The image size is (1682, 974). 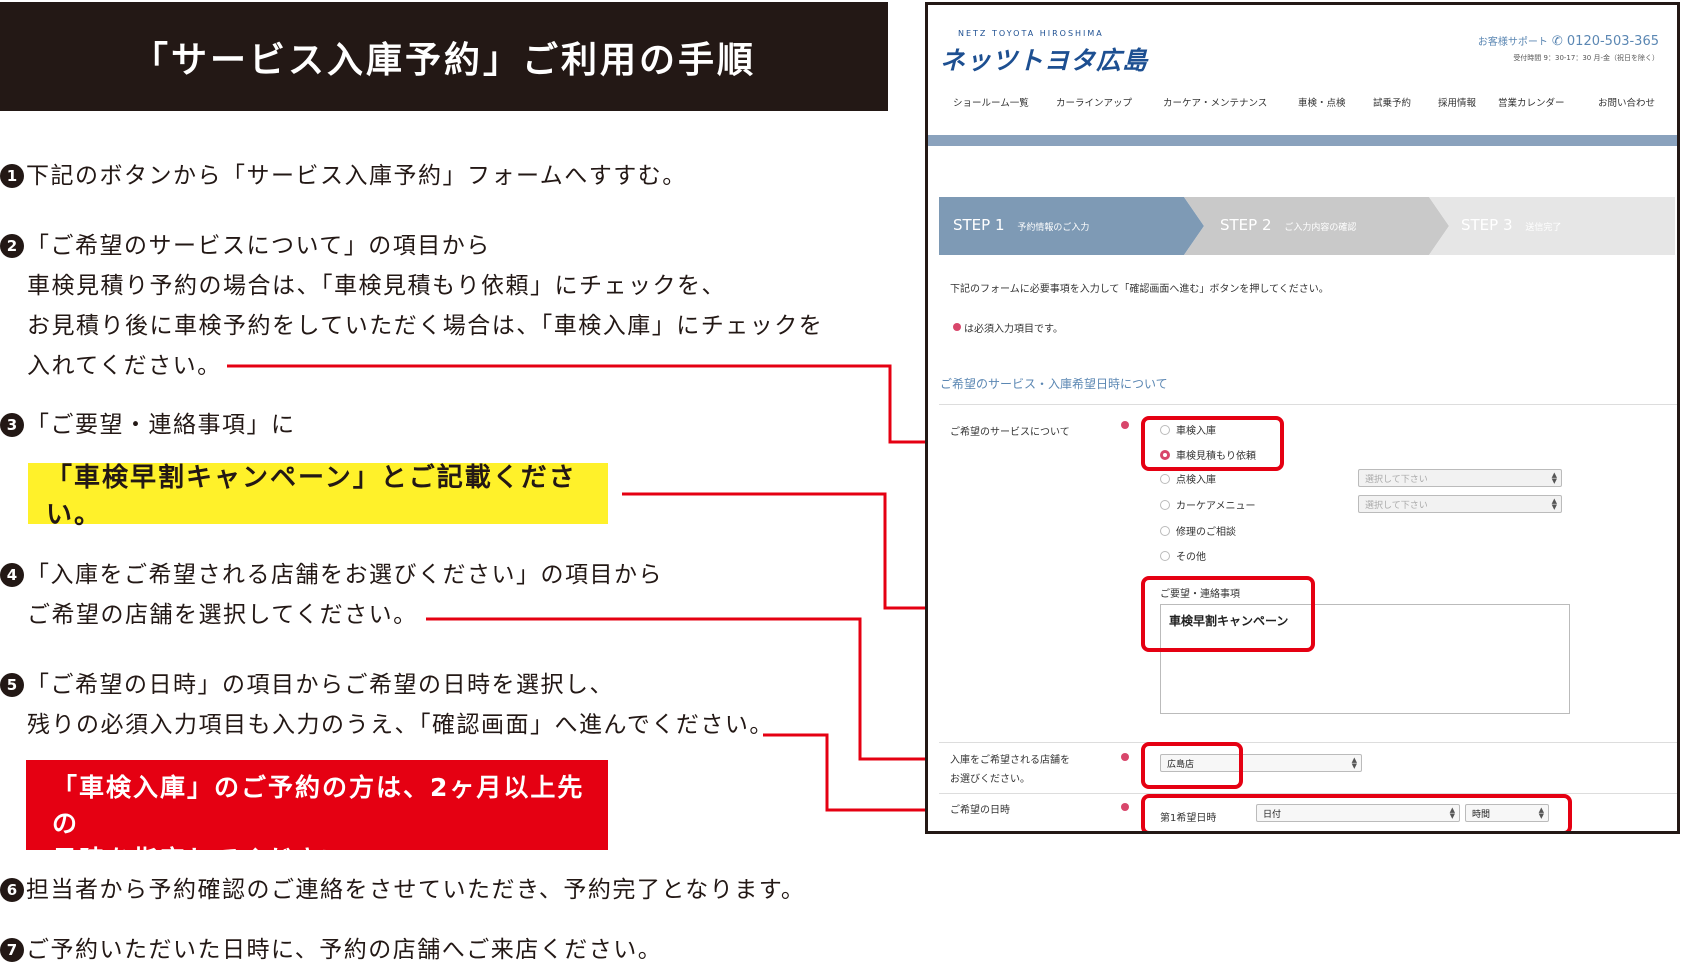 I want to click on radio-other: その他, so click(x=1183, y=555).